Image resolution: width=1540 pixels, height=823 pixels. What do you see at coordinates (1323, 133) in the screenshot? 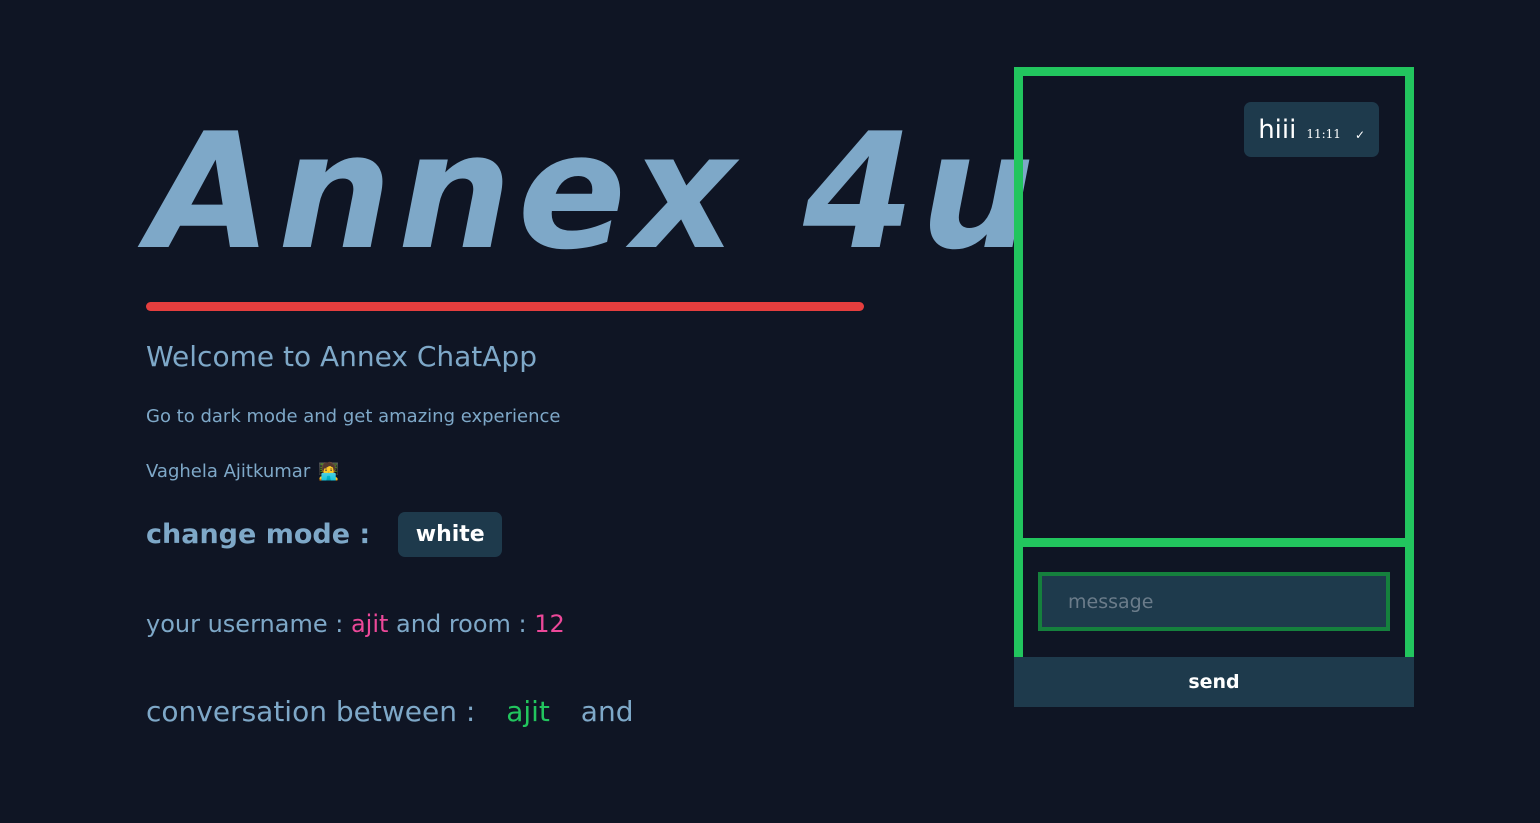
I see `message-time: 11:11` at bounding box center [1323, 133].